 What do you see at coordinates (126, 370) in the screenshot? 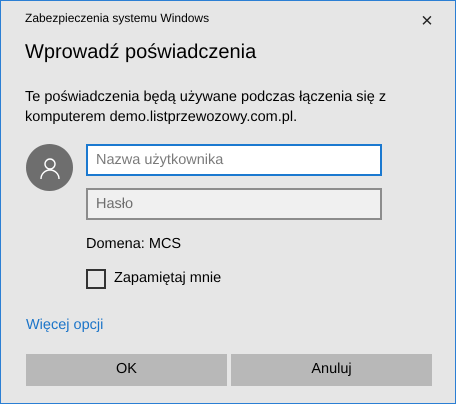
I see `ok-button: OK` at bounding box center [126, 370].